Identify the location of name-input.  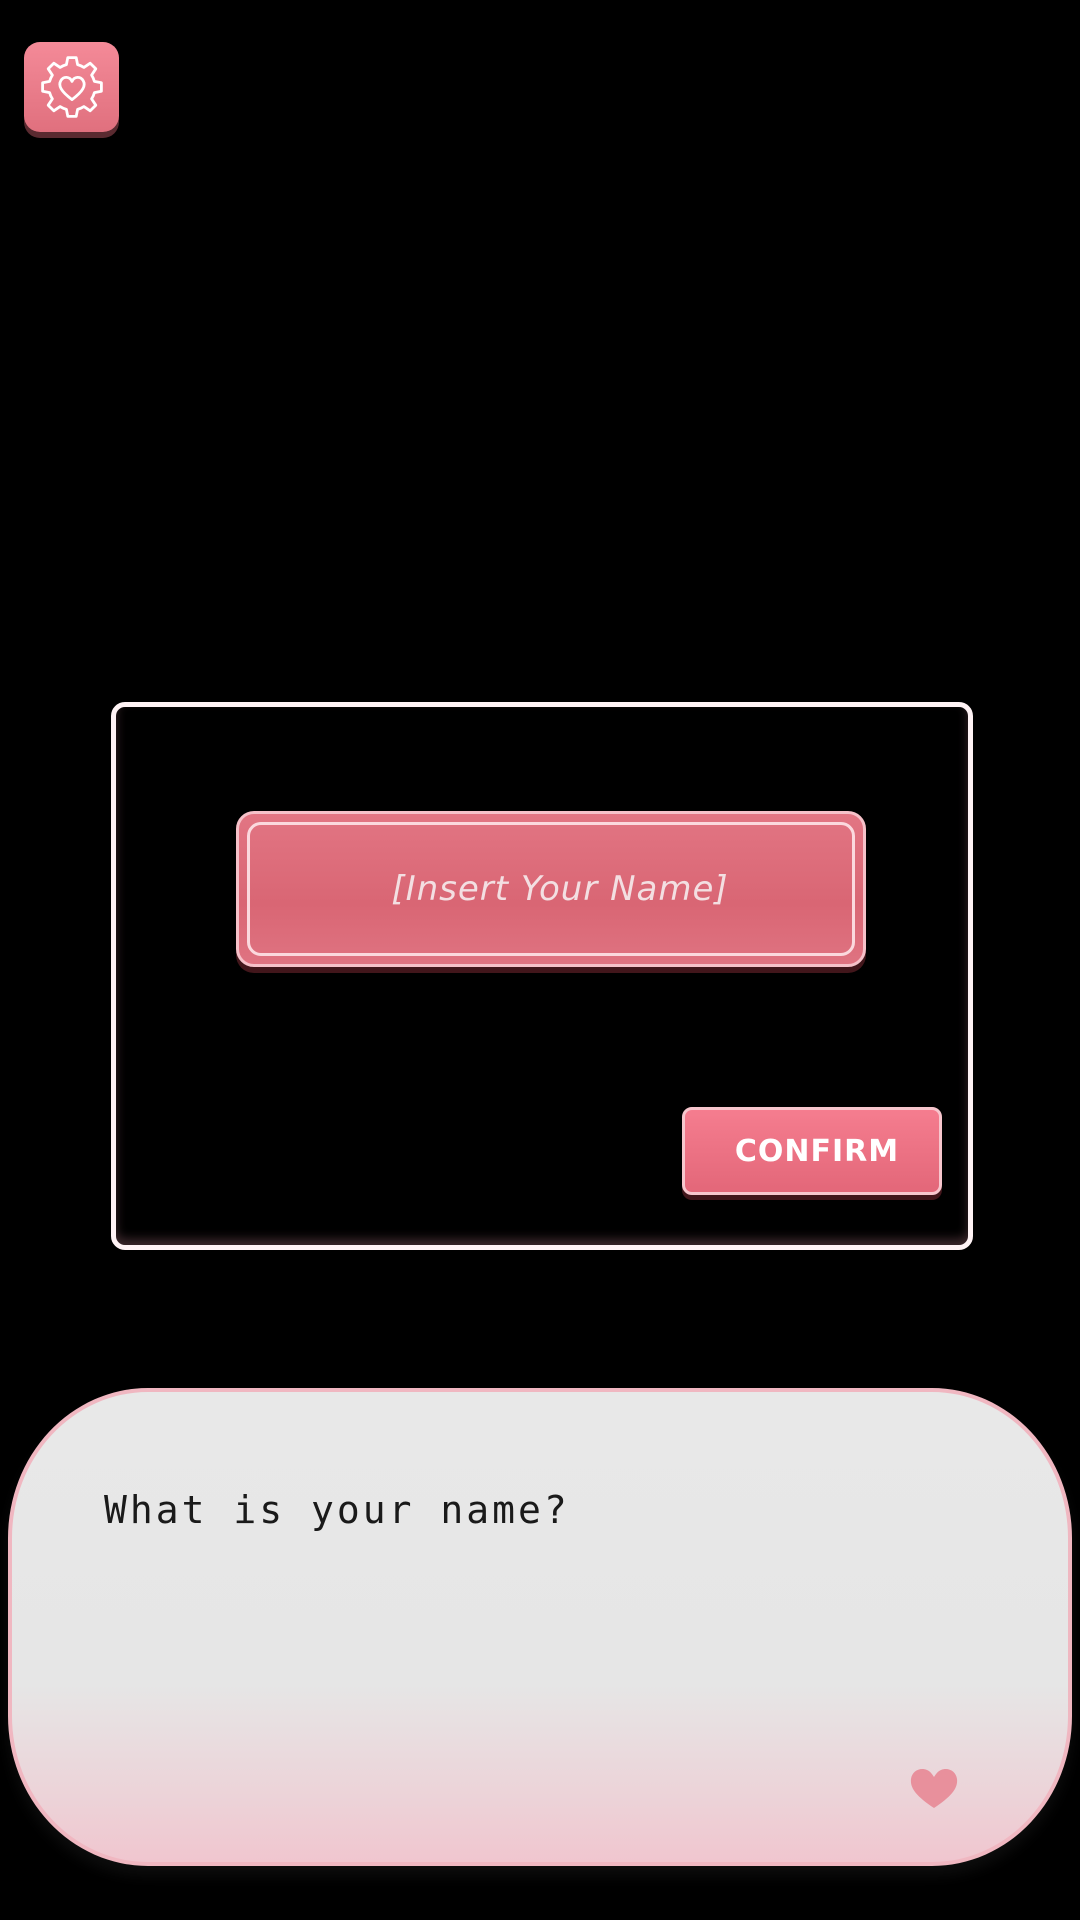
(551, 889).